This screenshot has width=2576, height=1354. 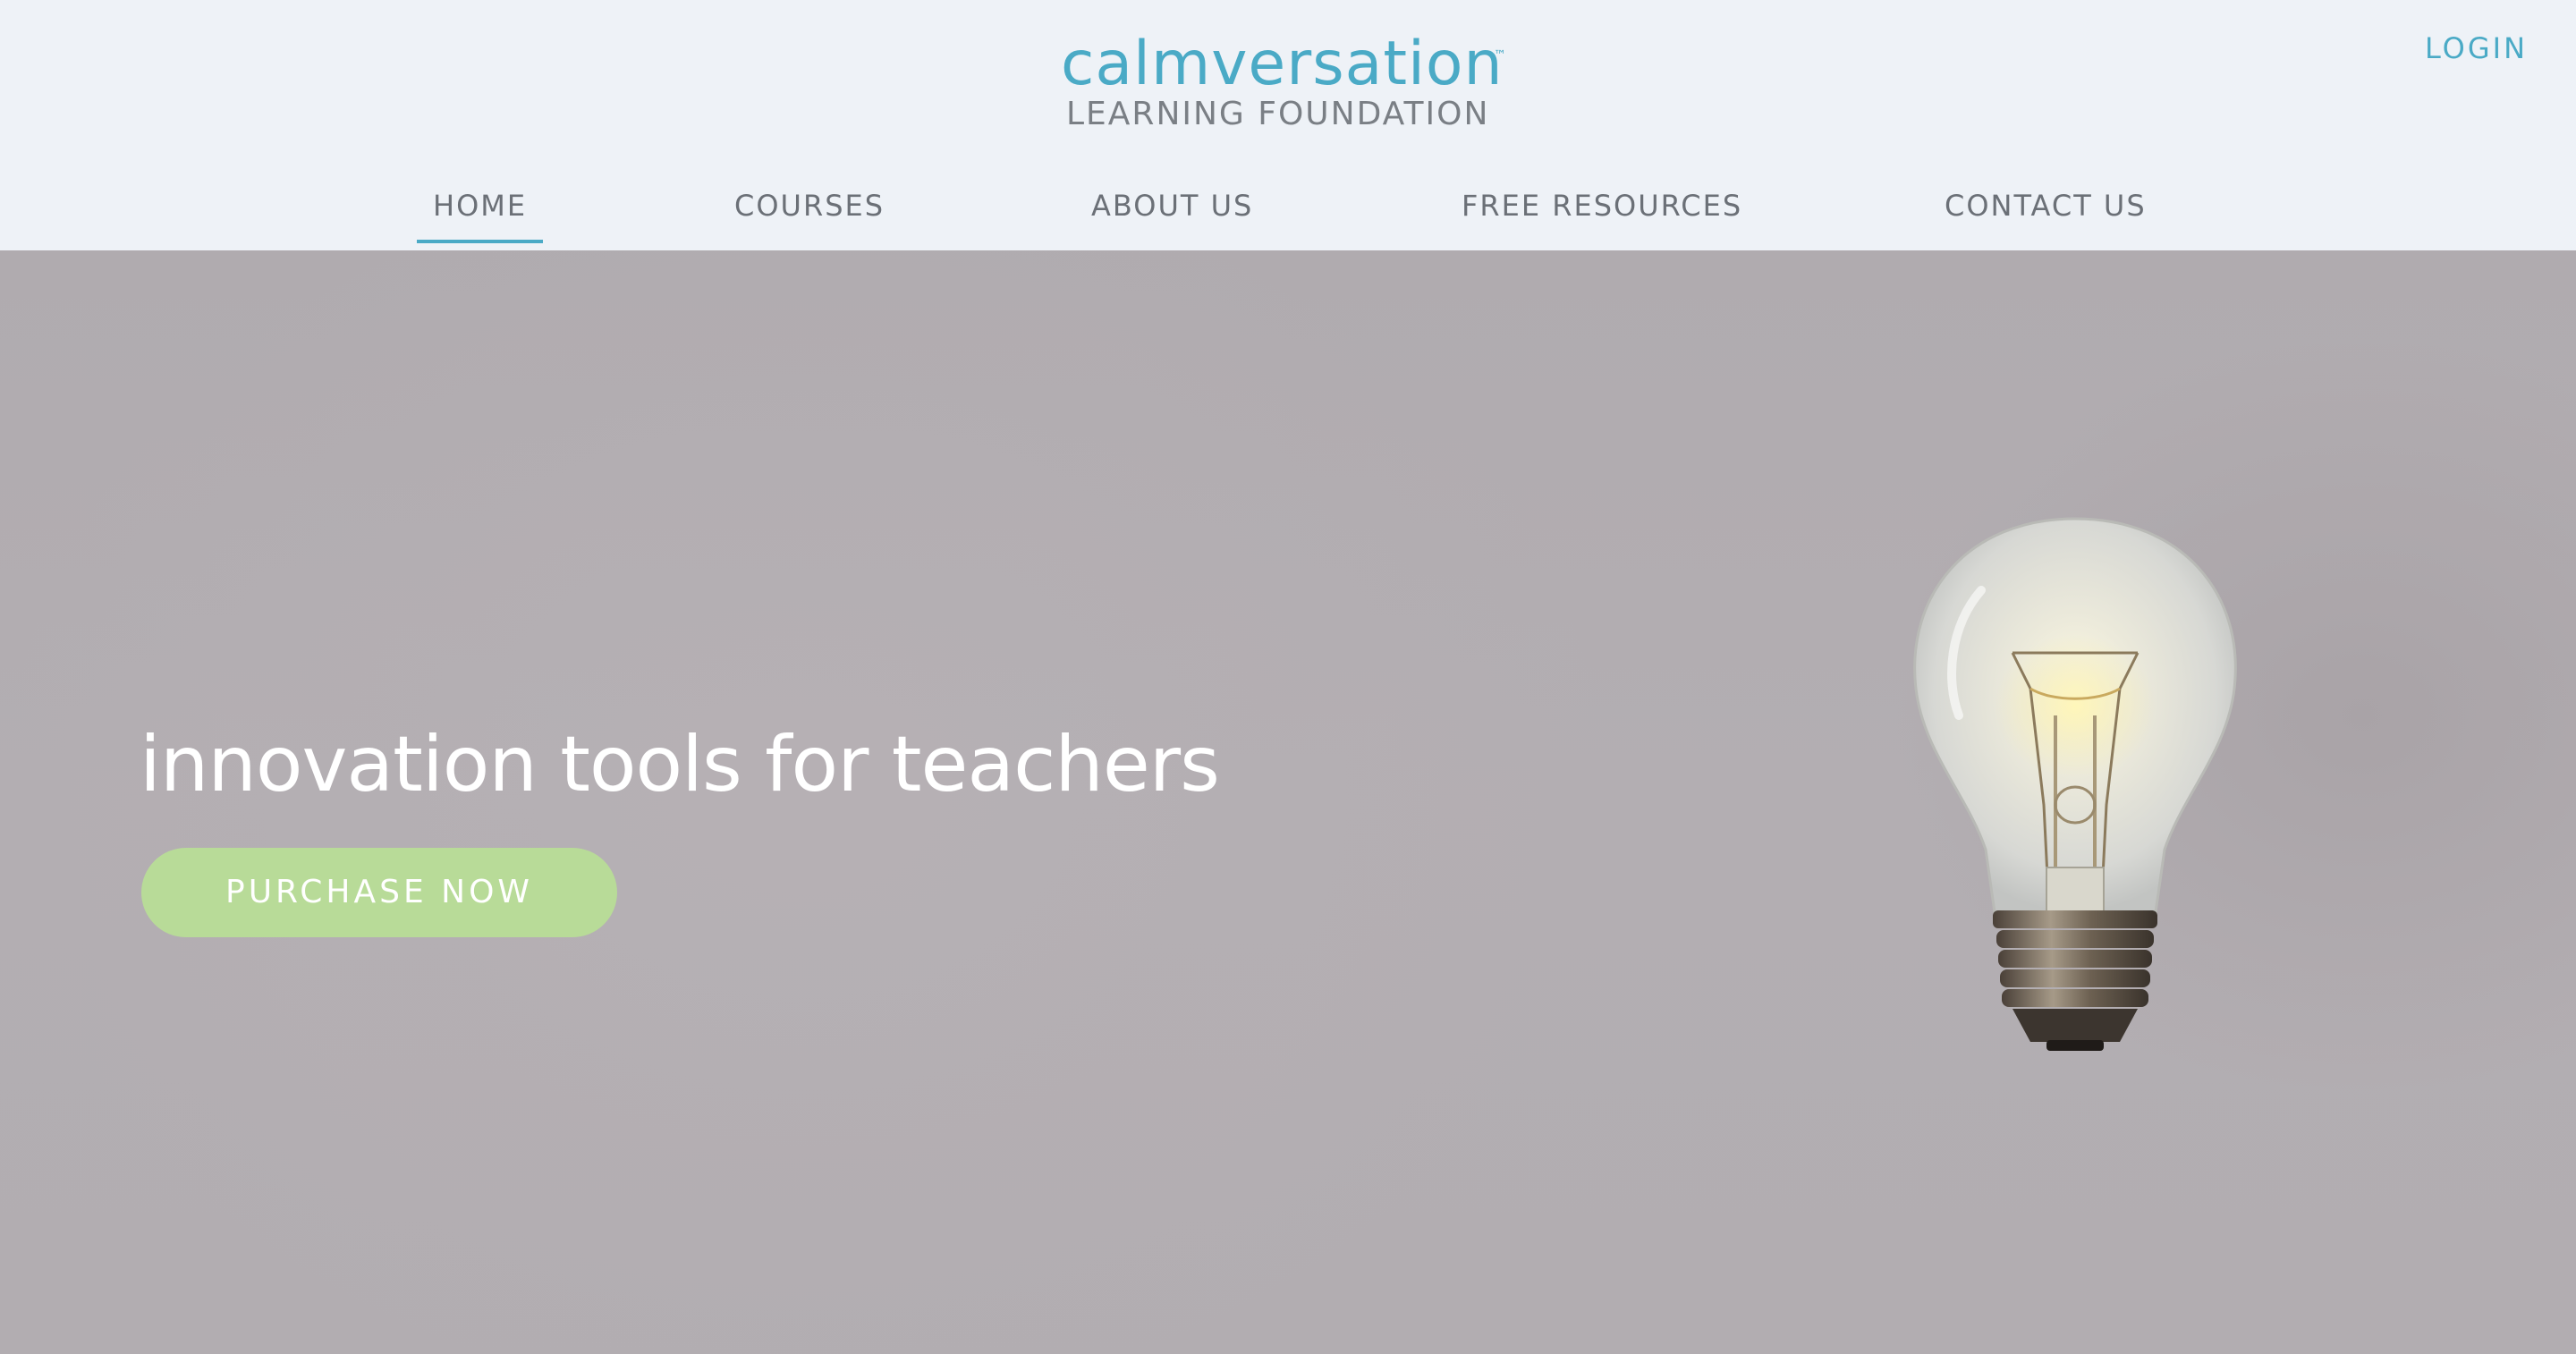 I want to click on nav-item-about-us: ABOUT US, so click(x=1172, y=206).